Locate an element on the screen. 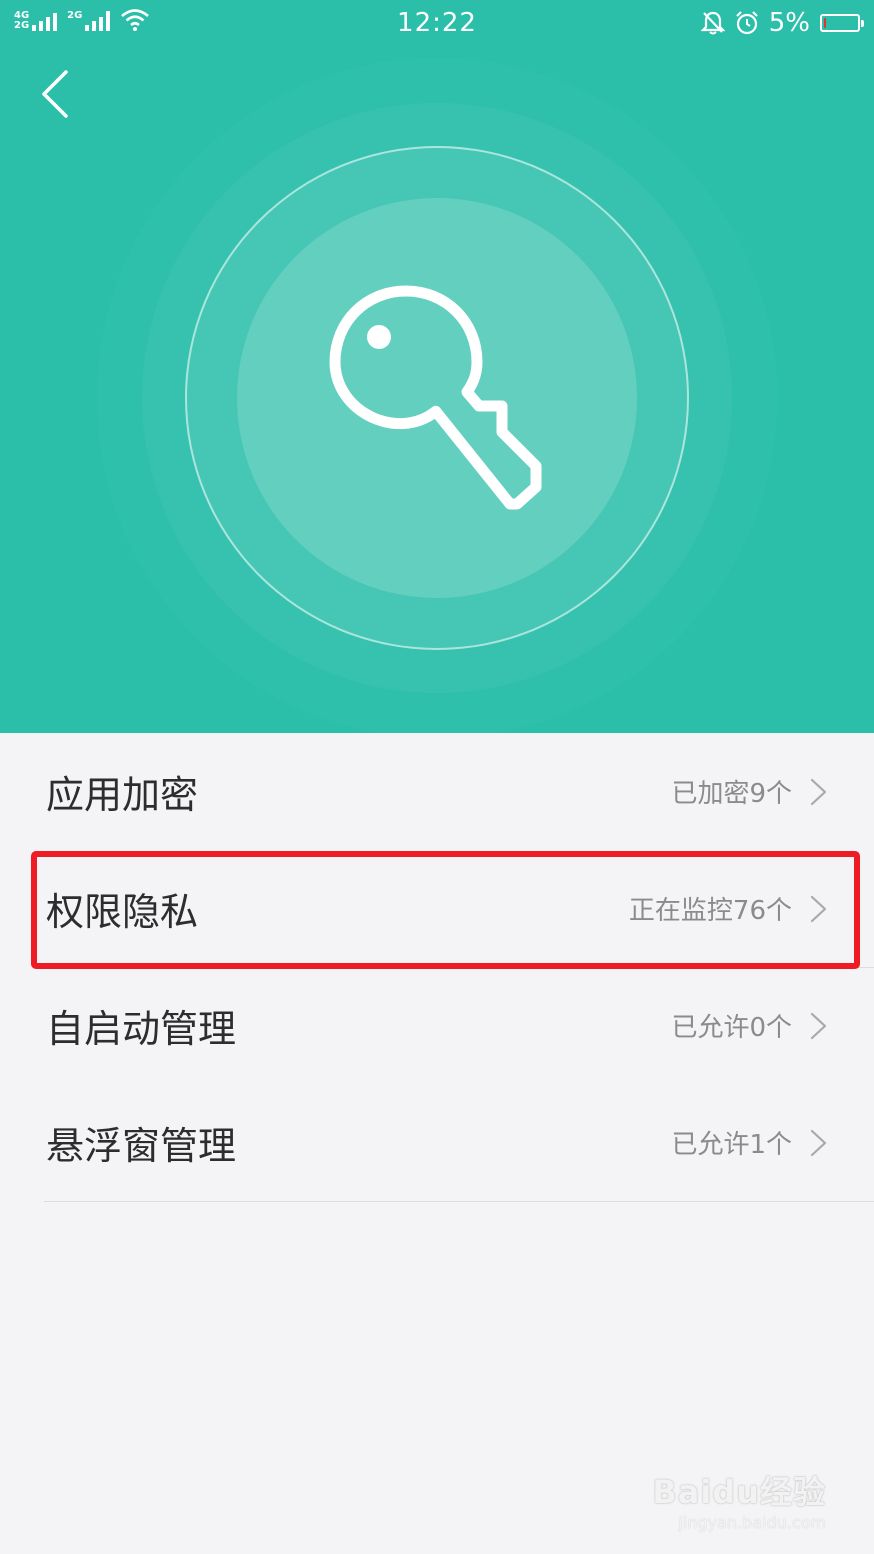 This screenshot has width=874, height=1554. list-item-value: 已允许1个 is located at coordinates (731, 1145).